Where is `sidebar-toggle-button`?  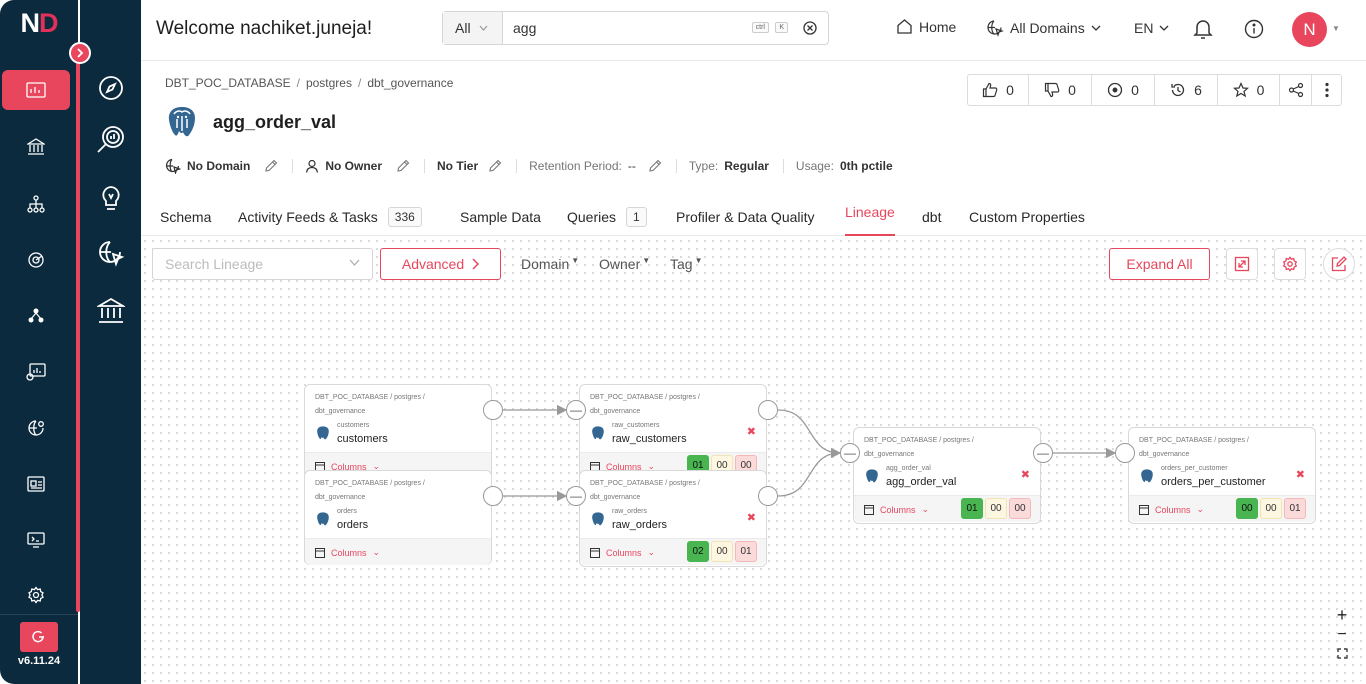
sidebar-toggle-button is located at coordinates (80, 53).